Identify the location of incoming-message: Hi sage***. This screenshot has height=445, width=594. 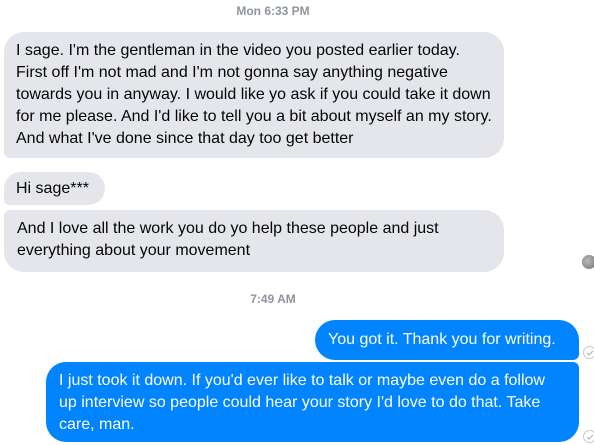
(54, 188).